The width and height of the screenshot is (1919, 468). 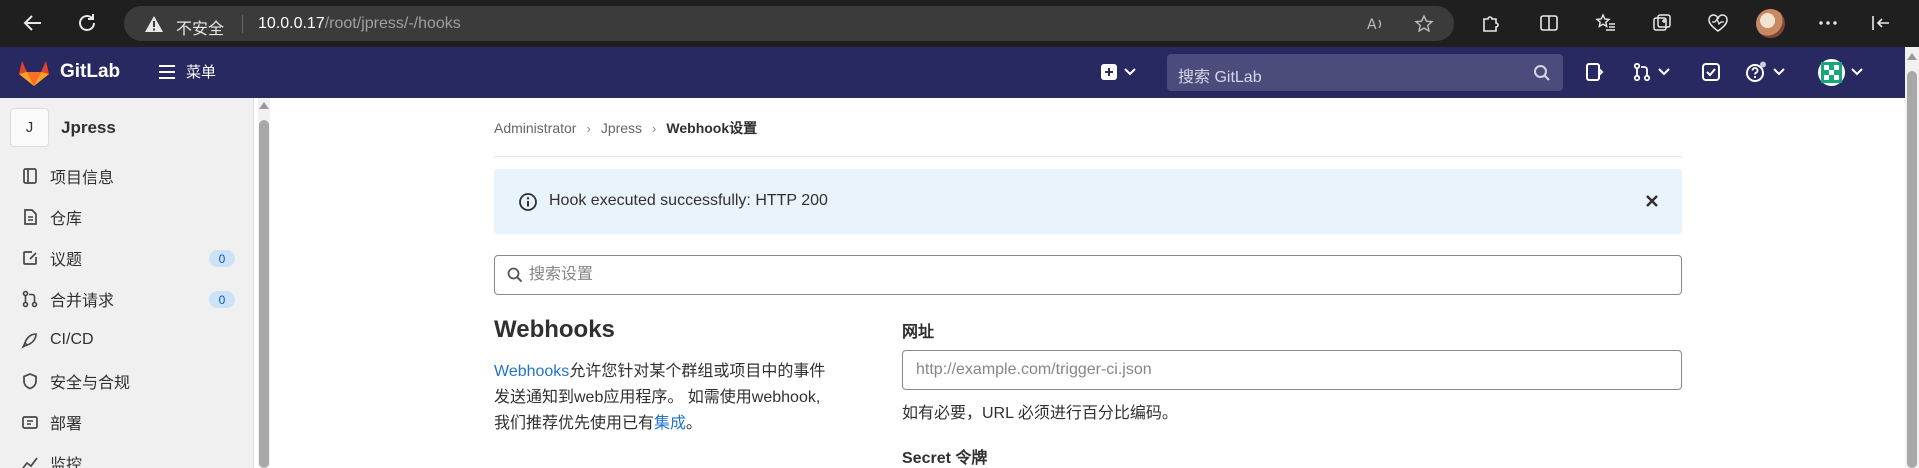 I want to click on browser-toolbar: 不安全 10.0.0.17/root/jpress/-/hooks A, so click(x=959, y=23).